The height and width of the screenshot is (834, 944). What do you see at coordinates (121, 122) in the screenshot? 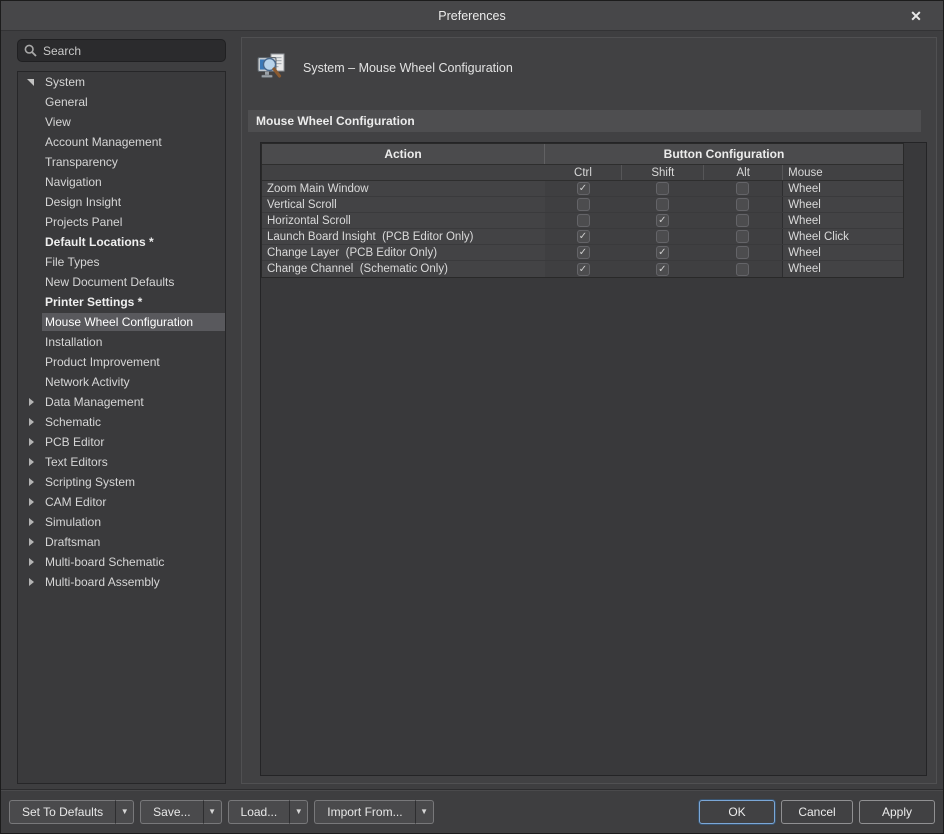
I see `sidebar-item-view: View` at bounding box center [121, 122].